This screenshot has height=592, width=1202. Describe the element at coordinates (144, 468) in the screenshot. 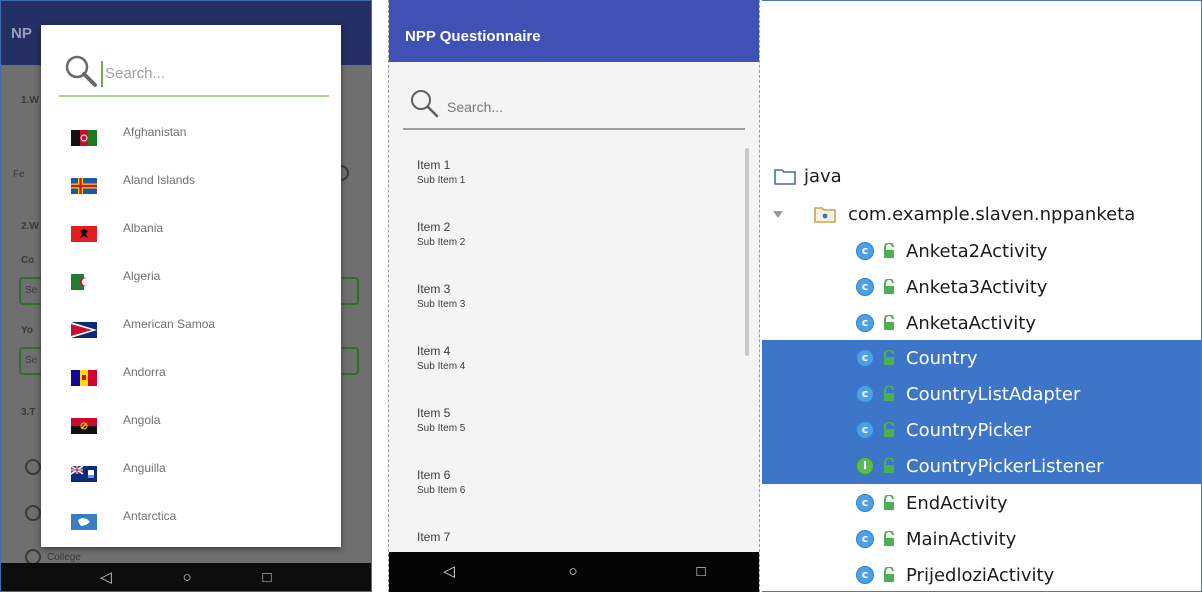

I see `country-name: Anguilla` at that location.